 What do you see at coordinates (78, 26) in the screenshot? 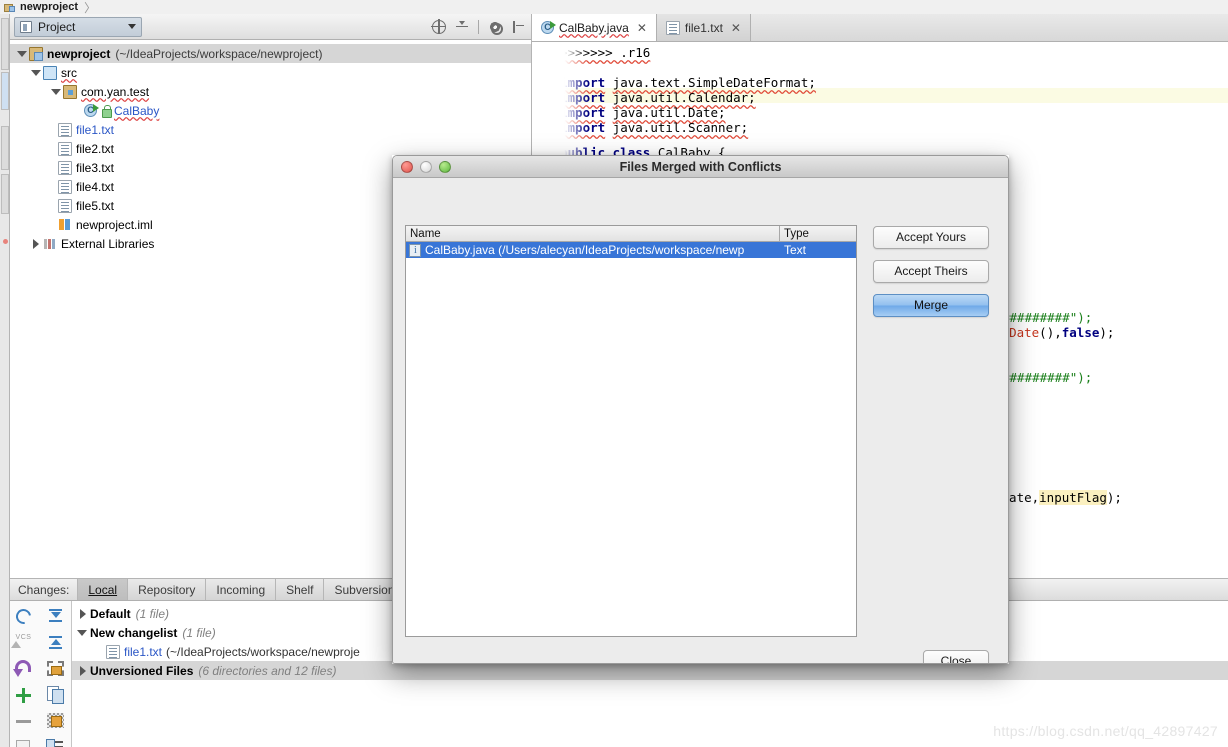
I see `project-view-selector: Project` at bounding box center [78, 26].